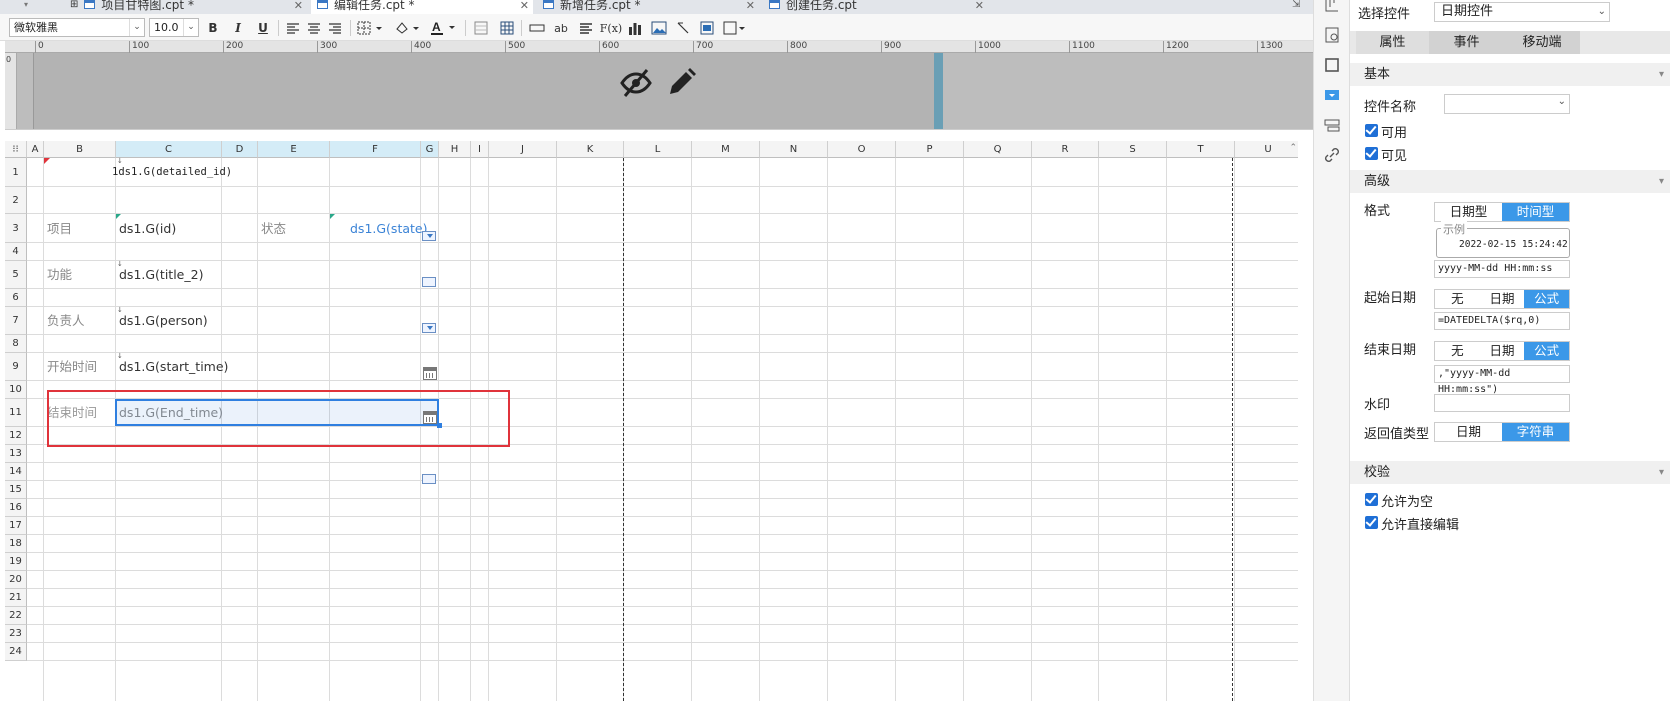 The image size is (1670, 701). I want to click on pane-divider, so click(659, 135).